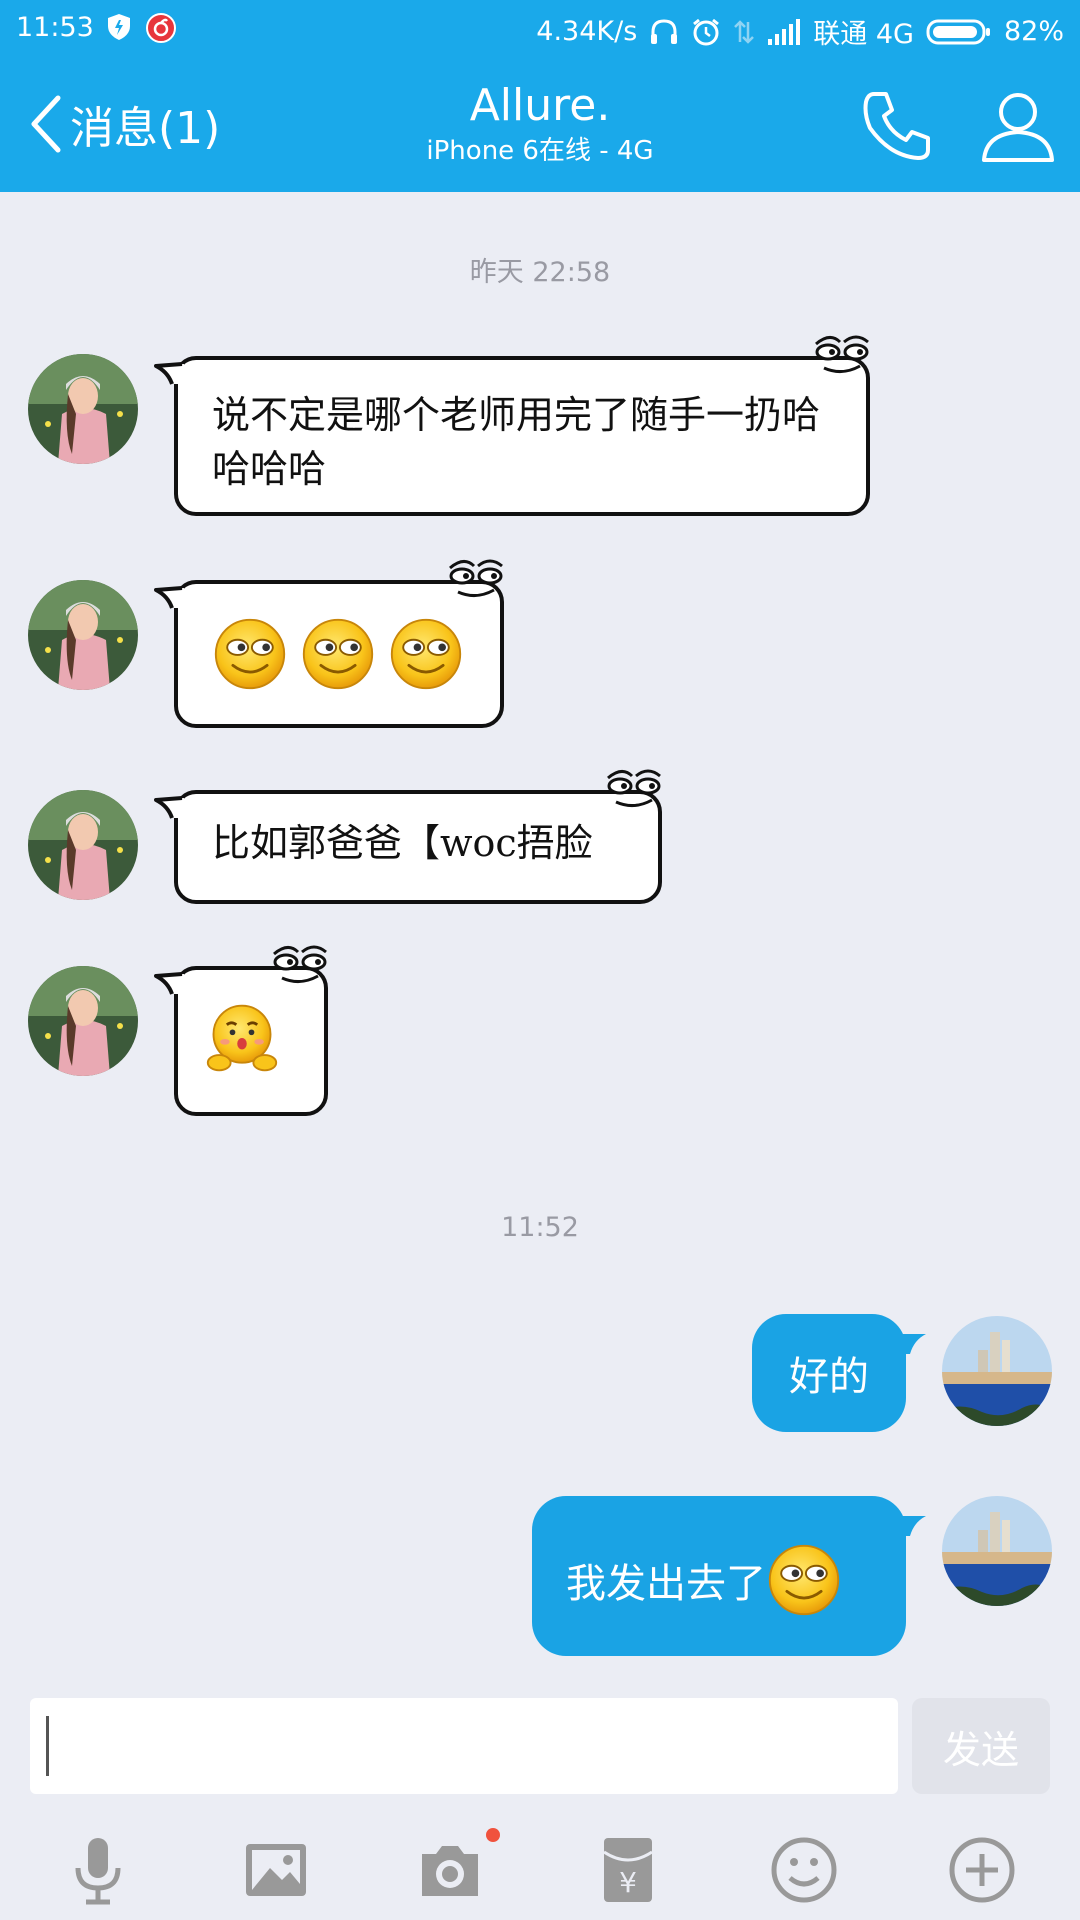 This screenshot has height=1920, width=1080. Describe the element at coordinates (829, 1377) in the screenshot. I see `message-text: 好的` at that location.